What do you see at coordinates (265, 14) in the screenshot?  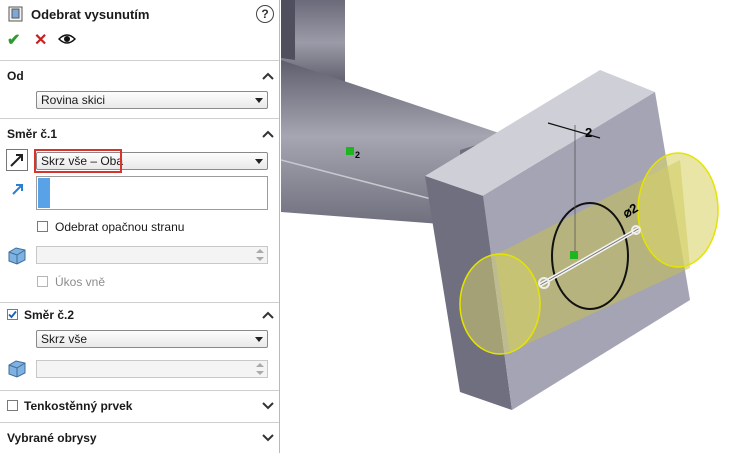 I see `help-icon: ?` at bounding box center [265, 14].